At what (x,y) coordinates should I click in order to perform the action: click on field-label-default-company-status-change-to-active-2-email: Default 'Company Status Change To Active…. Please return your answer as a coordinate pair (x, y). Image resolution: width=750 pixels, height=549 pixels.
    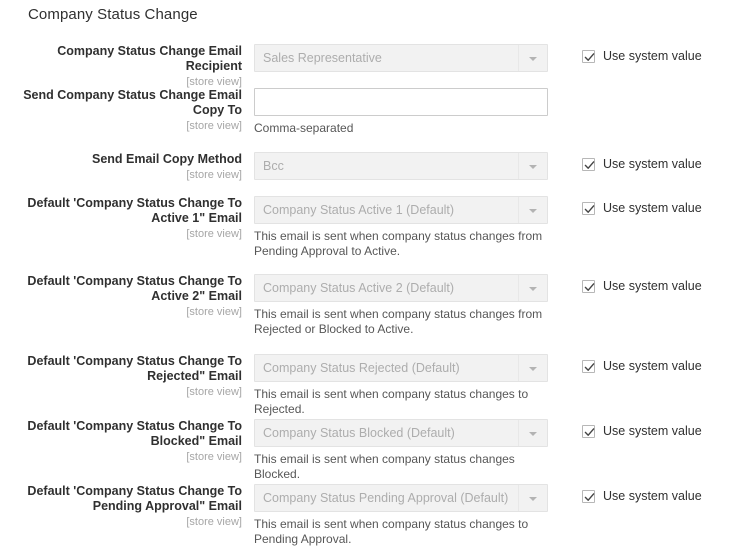
    Looking at the image, I should click on (121, 296).